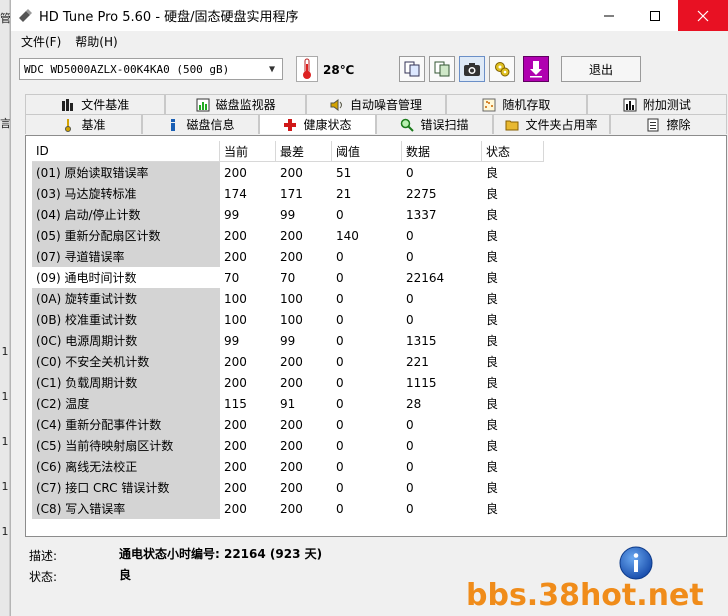  Describe the element at coordinates (369, 15) in the screenshot. I see `title-bar: HD Tune Pro 5.60 - 硬盘/固态硬盘实用程序` at that location.